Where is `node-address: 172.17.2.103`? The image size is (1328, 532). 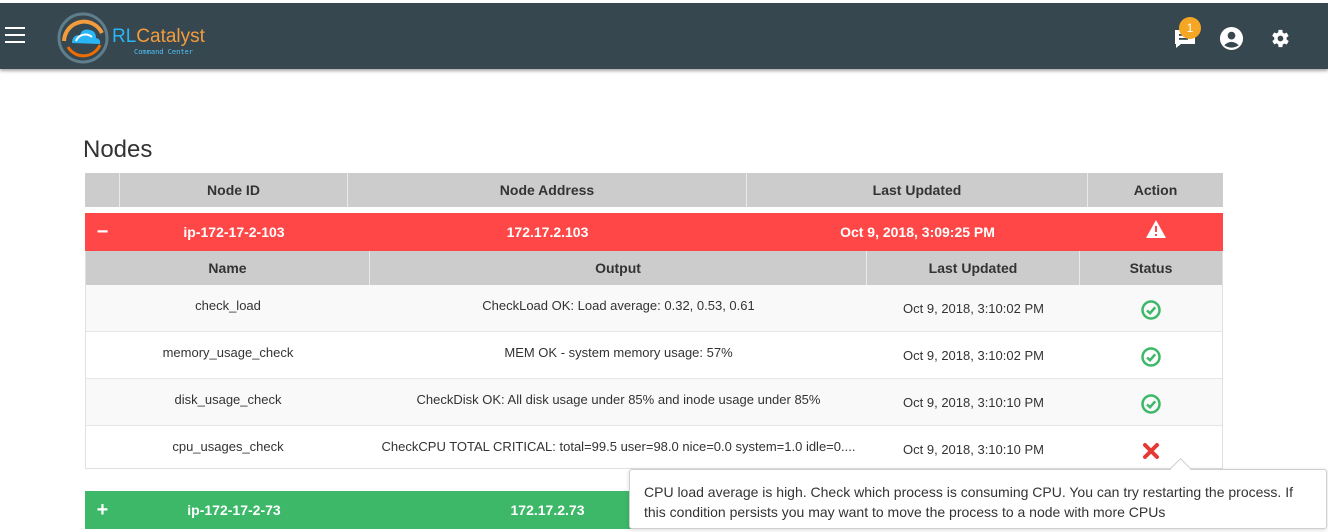 node-address: 172.17.2.103 is located at coordinates (547, 232).